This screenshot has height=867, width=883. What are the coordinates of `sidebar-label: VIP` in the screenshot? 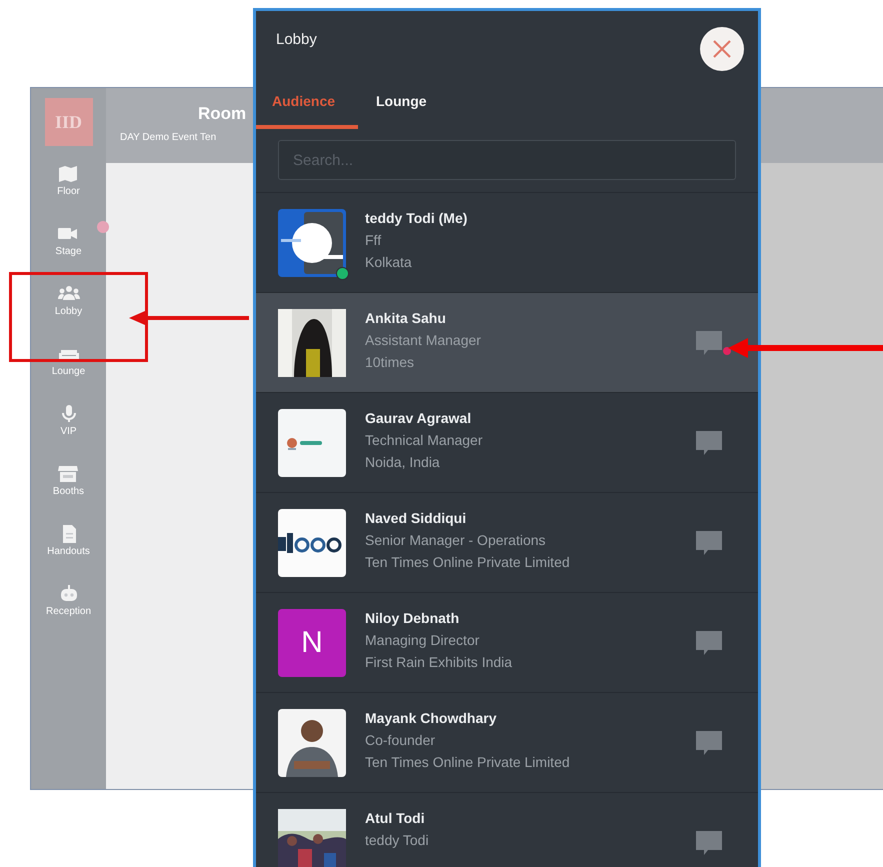 It's located at (68, 431).